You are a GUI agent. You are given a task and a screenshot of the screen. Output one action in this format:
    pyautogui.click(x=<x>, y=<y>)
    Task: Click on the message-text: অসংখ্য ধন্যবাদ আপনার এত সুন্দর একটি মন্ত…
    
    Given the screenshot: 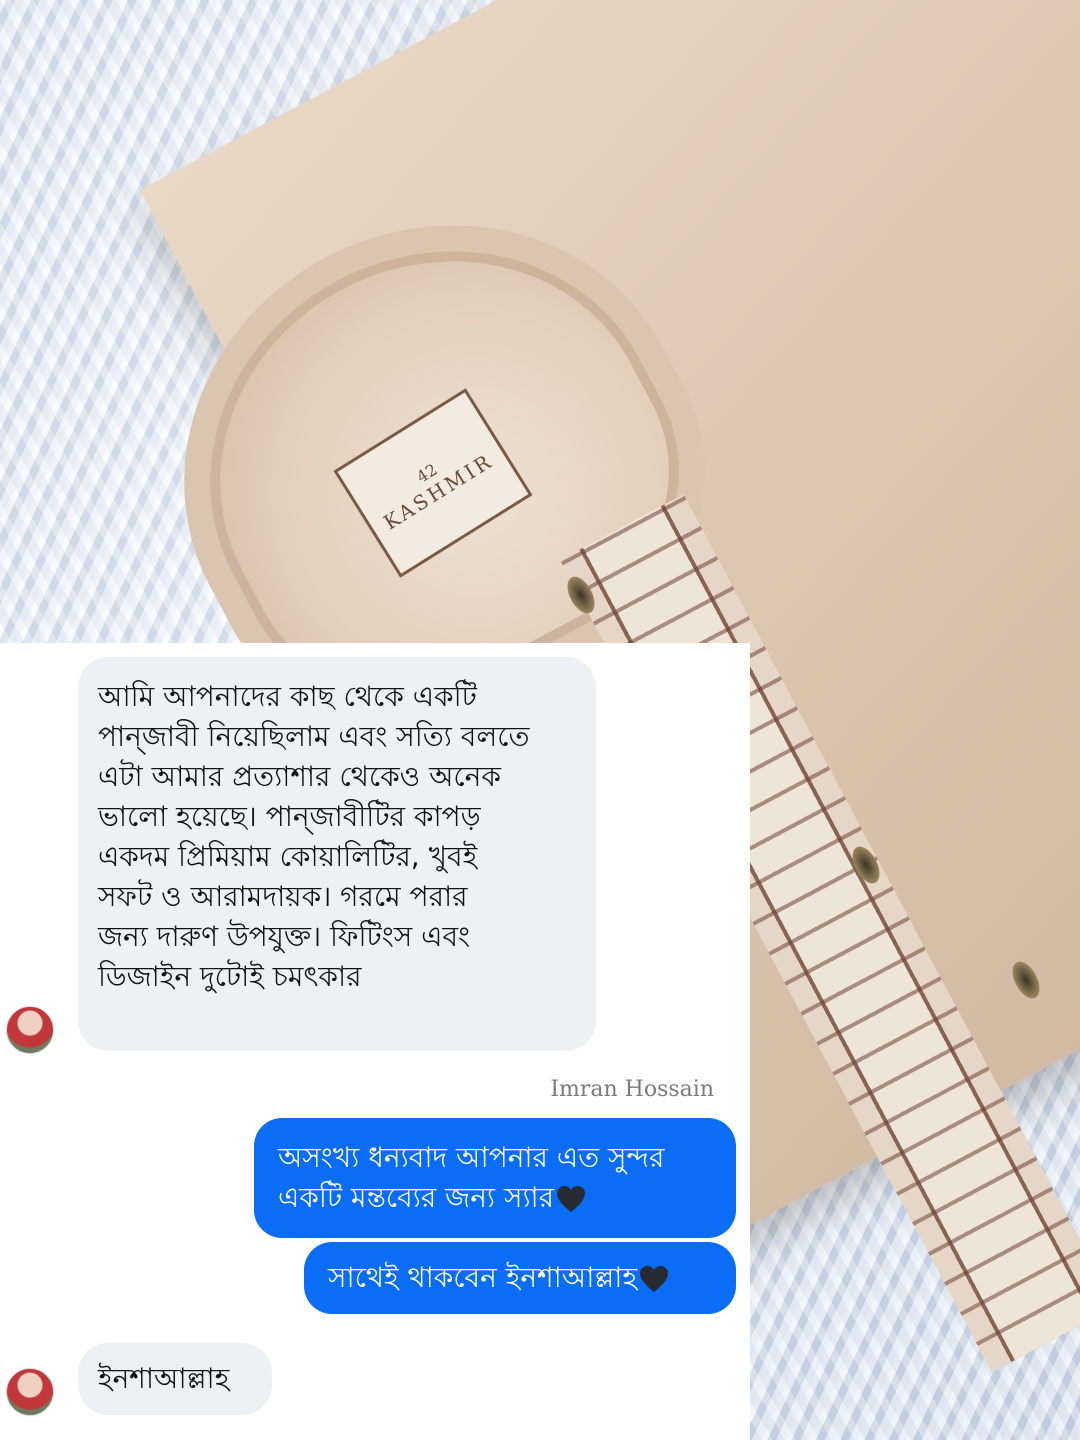 What is the action you would take?
    pyautogui.click(x=471, y=1177)
    